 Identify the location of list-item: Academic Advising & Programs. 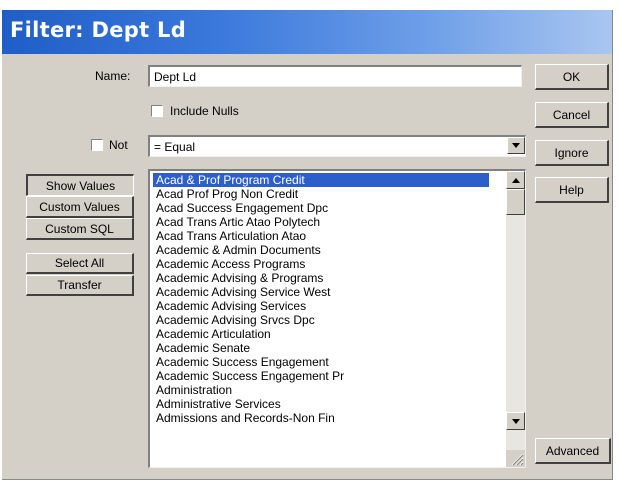
(321, 278).